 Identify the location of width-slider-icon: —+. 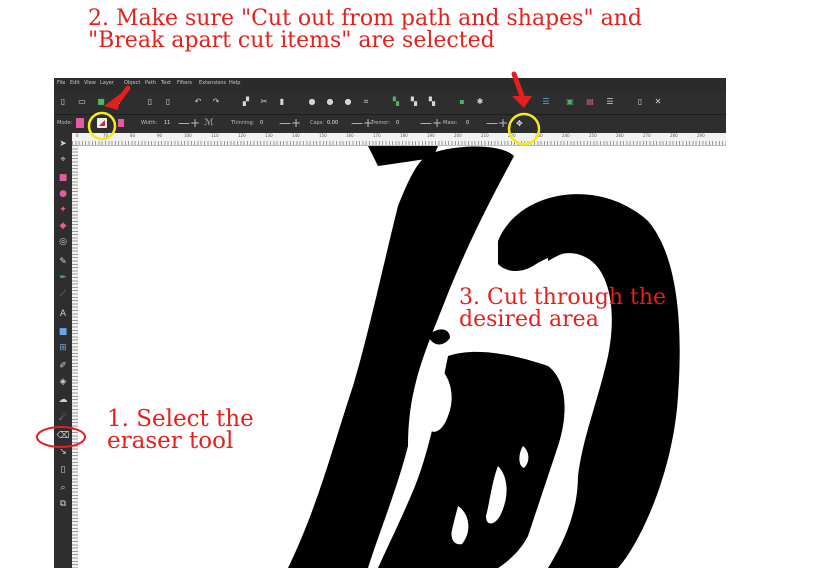
(189, 123).